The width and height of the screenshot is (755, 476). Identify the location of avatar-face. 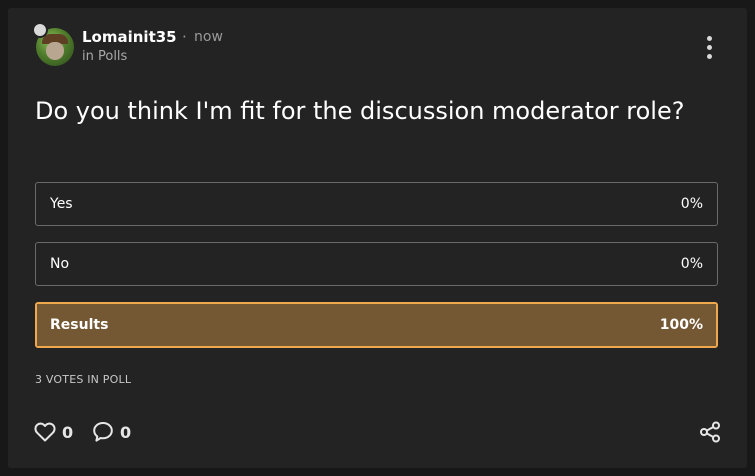
(55, 51).